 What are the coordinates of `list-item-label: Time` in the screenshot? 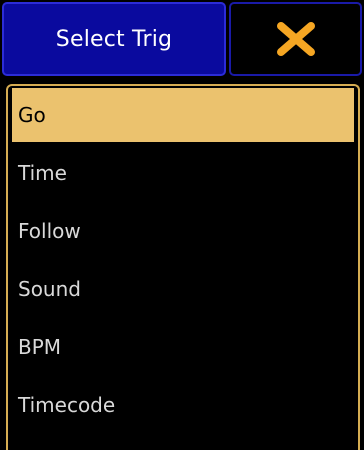 It's located at (42, 173).